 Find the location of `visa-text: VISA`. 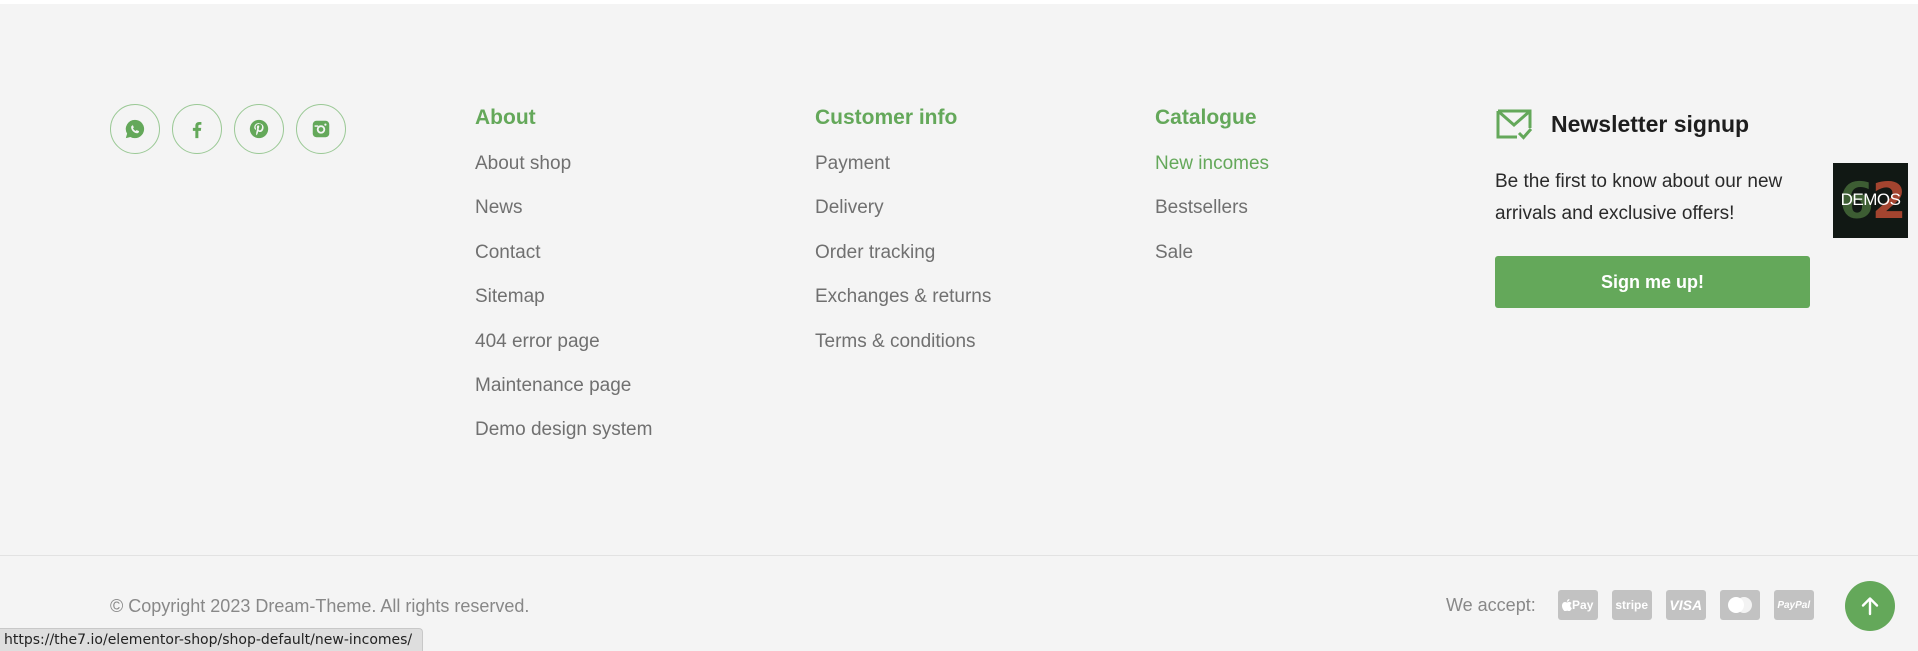

visa-text: VISA is located at coordinates (1686, 605).